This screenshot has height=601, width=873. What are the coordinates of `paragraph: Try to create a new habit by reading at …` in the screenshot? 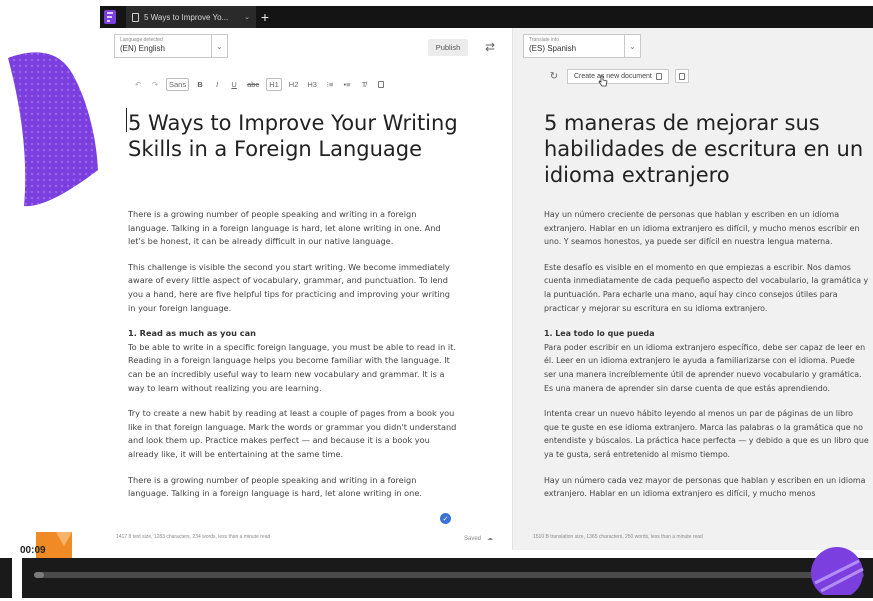 It's located at (292, 433).